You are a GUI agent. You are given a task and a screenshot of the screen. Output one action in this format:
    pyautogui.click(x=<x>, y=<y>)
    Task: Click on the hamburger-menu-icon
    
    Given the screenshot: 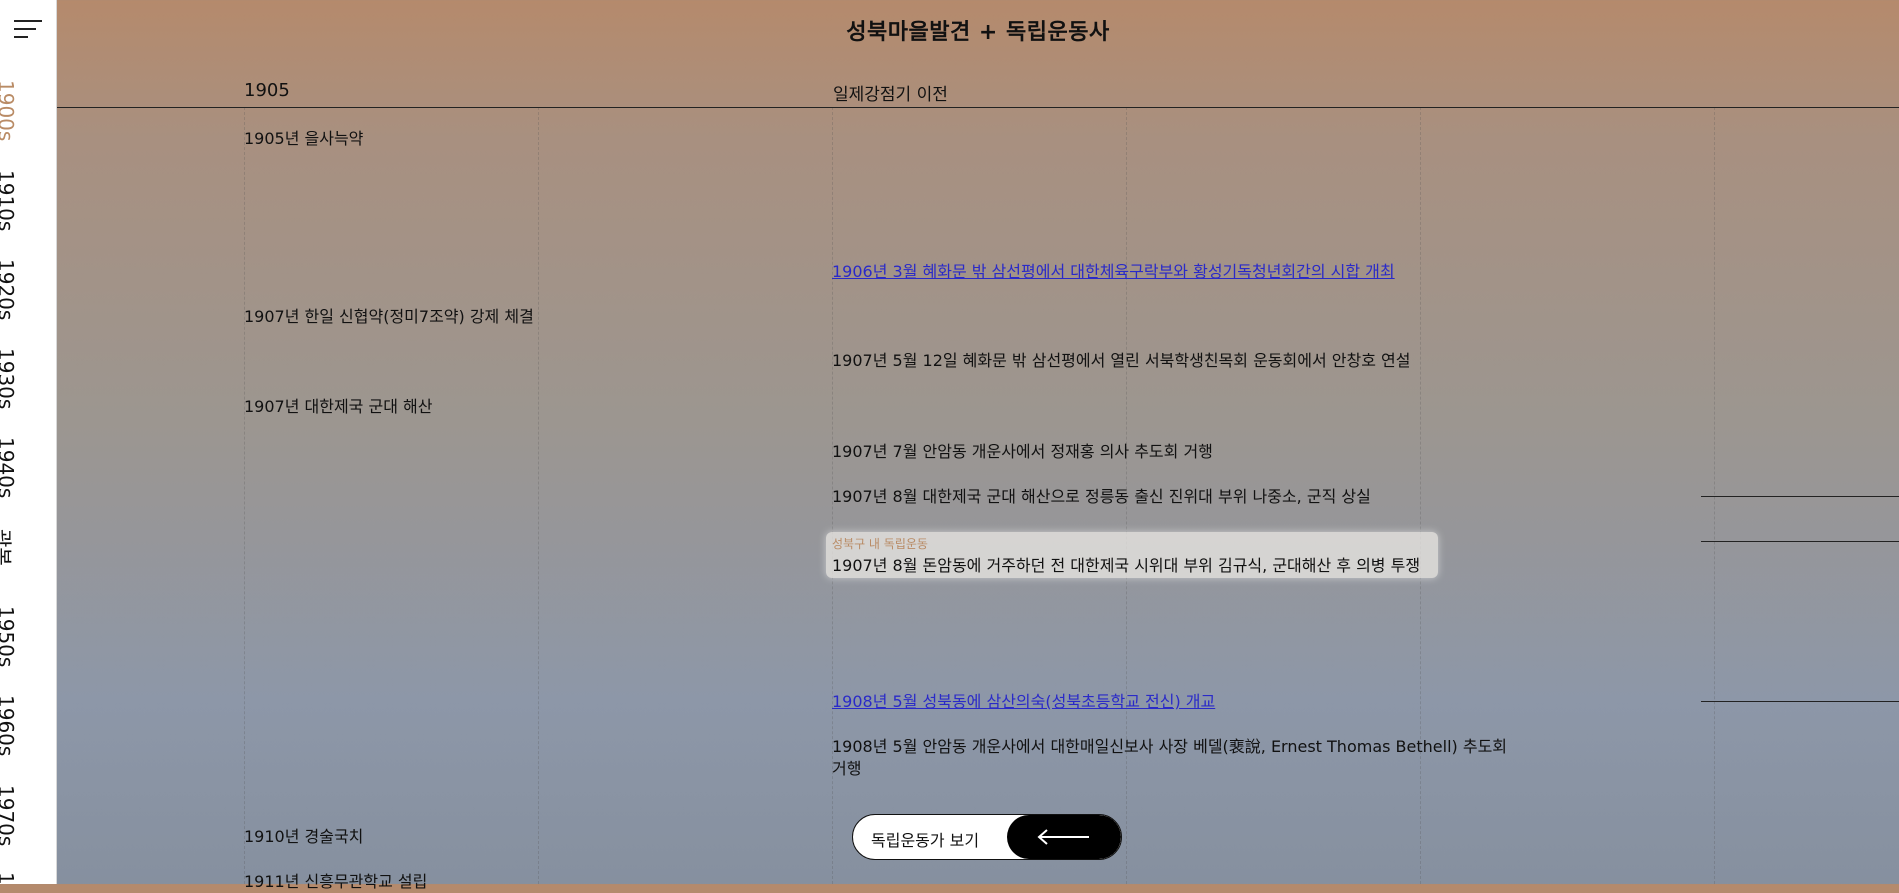 What is the action you would take?
    pyautogui.click(x=28, y=29)
    